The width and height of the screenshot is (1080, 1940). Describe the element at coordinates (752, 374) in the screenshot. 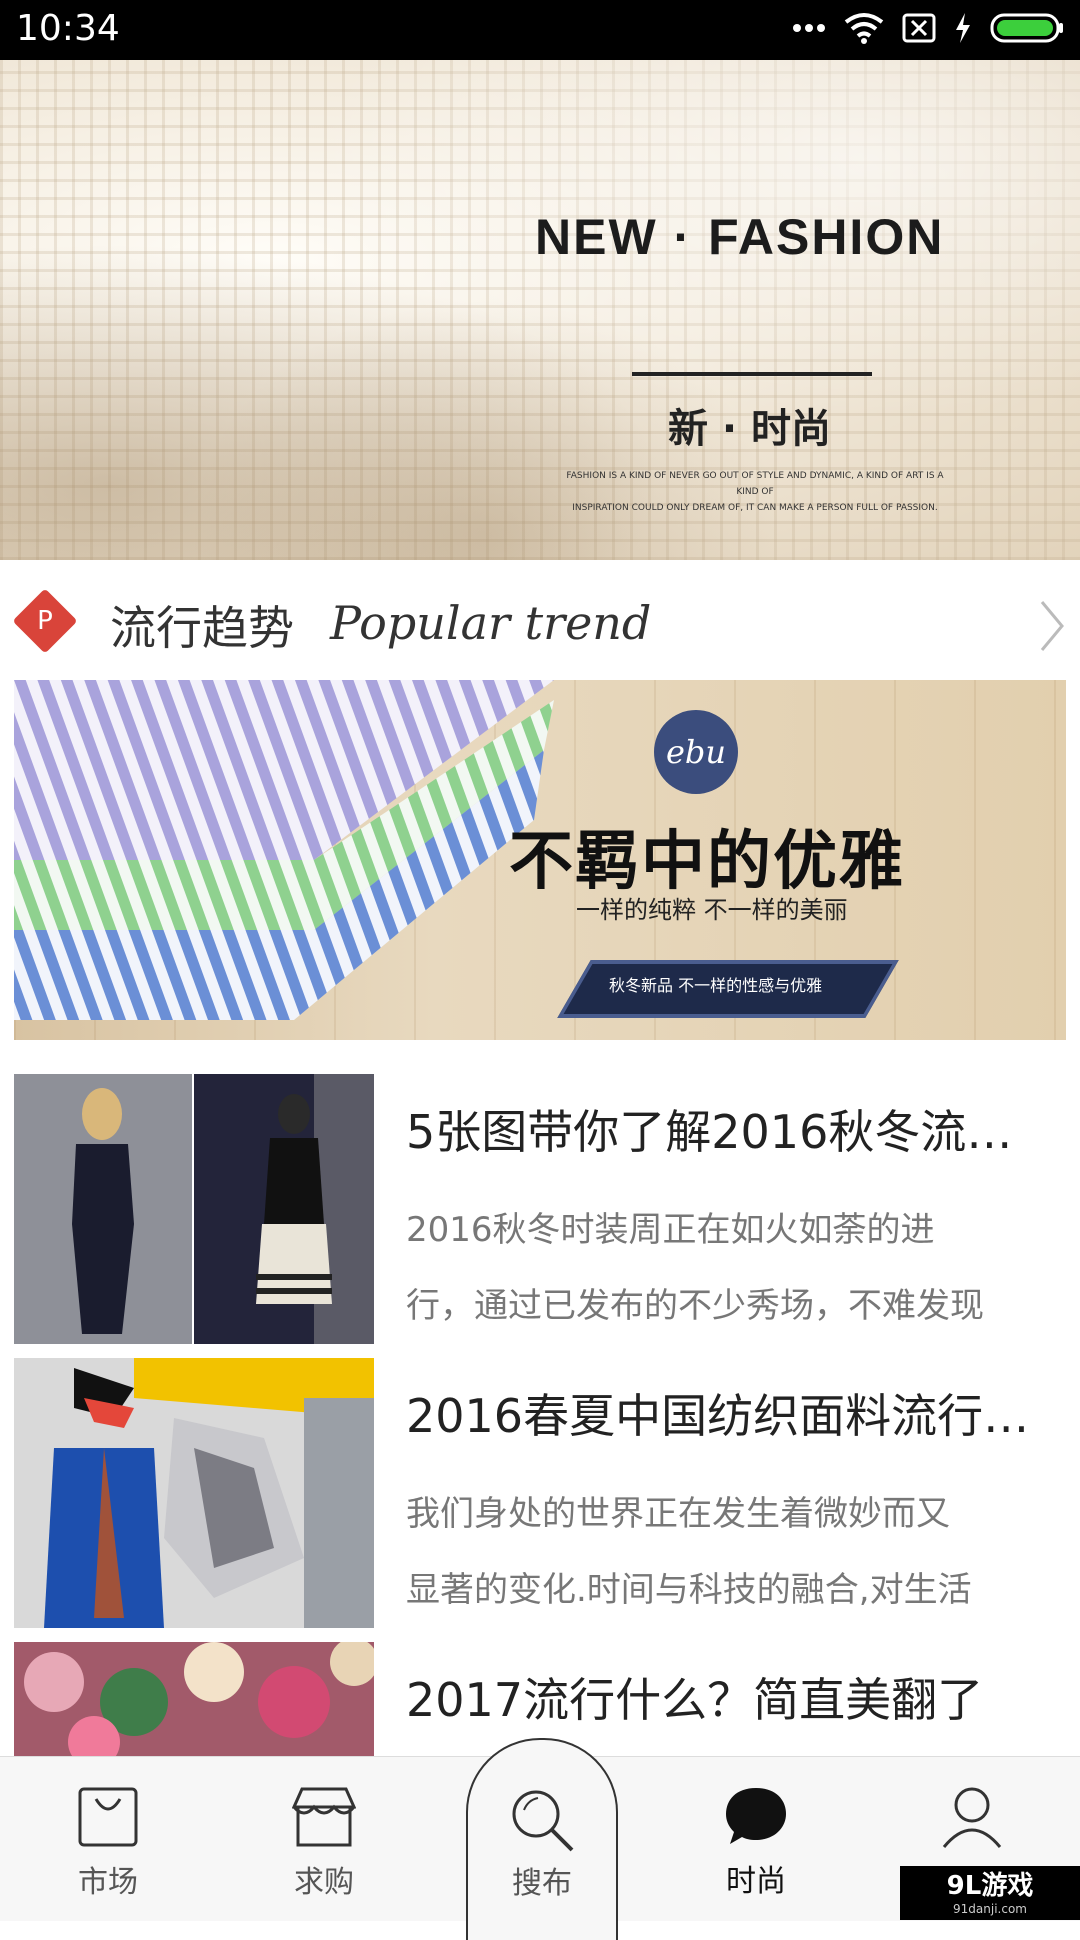

I see `hero-divider` at that location.